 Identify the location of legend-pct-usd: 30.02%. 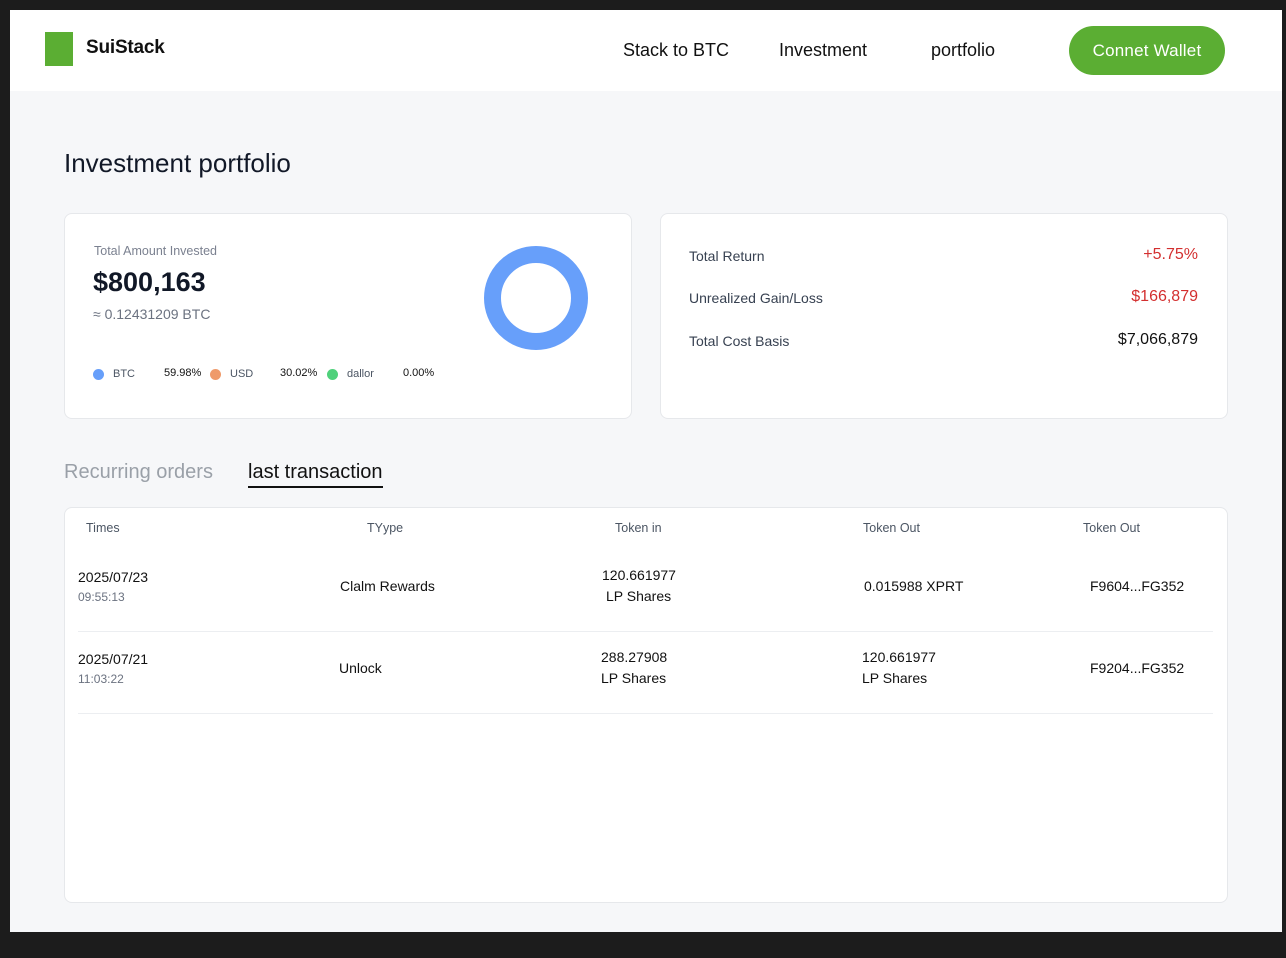
(299, 373).